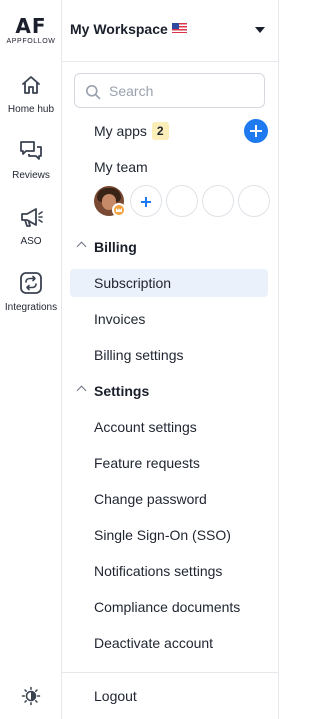 This screenshot has width=320, height=719. I want to click on billing-section-title: Billing, so click(115, 247).